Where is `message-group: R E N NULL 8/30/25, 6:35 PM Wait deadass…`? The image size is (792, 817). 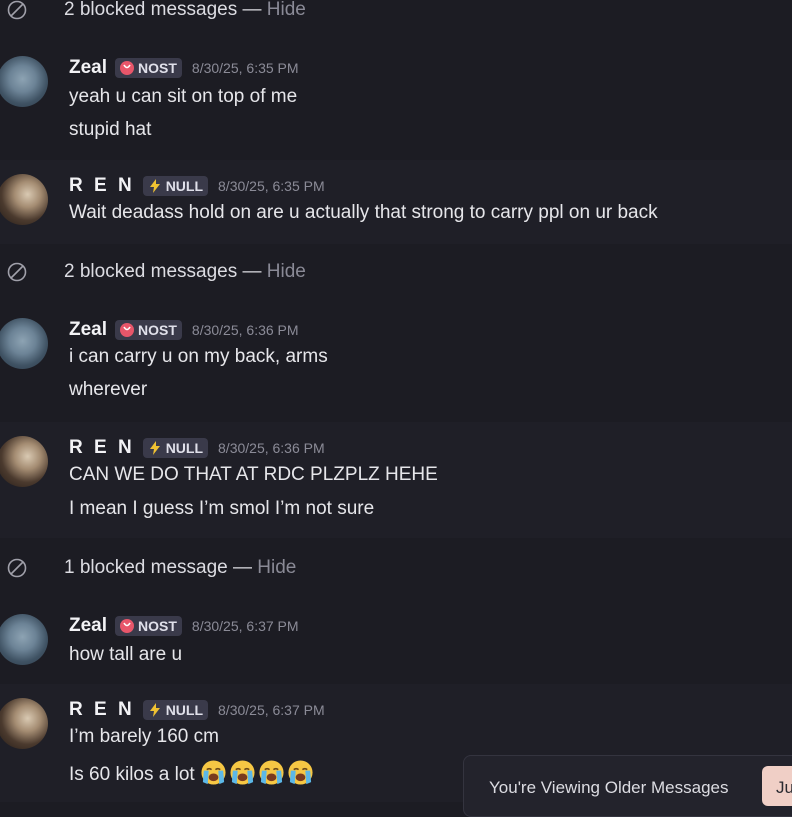
message-group: R E N NULL 8/30/25, 6:35 PM Wait deadass… is located at coordinates (396, 202).